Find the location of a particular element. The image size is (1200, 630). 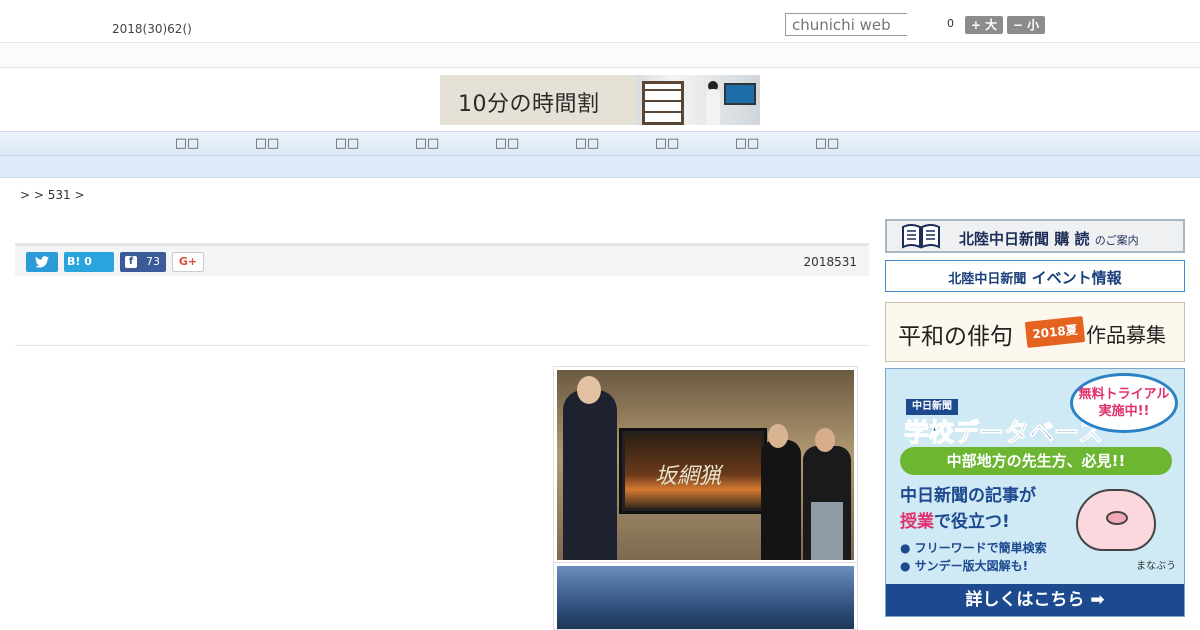

tv-screen-title: 坂網猟 is located at coordinates (688, 476).